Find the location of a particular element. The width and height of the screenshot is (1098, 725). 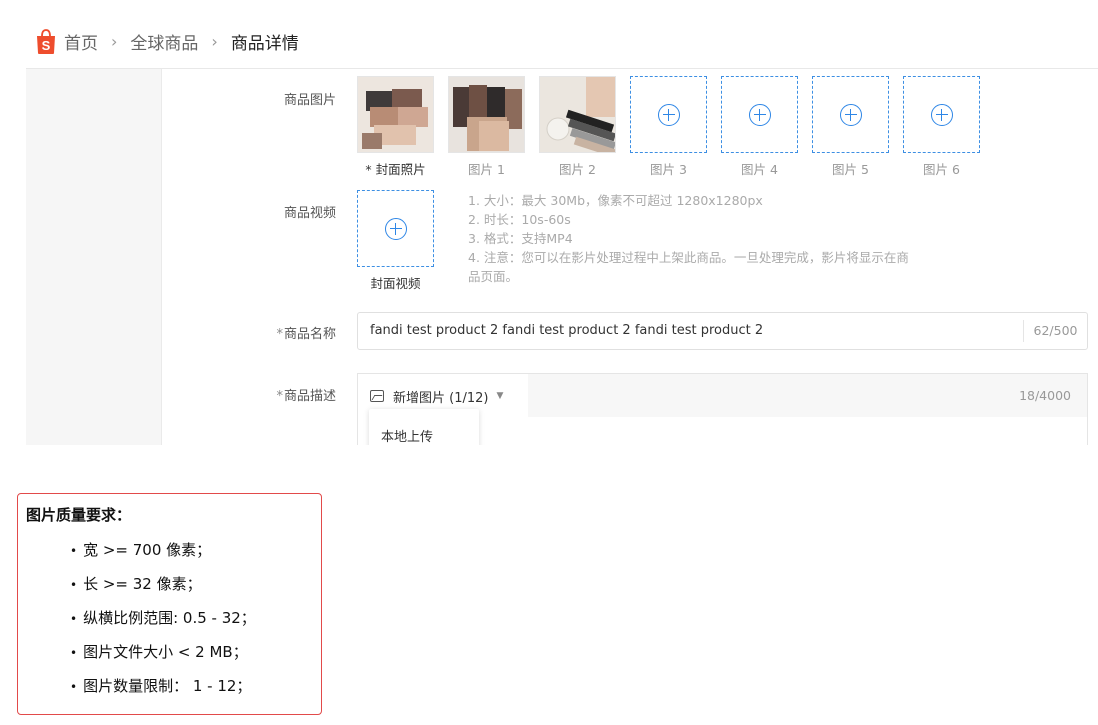

image-5-caption: 图片 5 is located at coordinates (850, 169).